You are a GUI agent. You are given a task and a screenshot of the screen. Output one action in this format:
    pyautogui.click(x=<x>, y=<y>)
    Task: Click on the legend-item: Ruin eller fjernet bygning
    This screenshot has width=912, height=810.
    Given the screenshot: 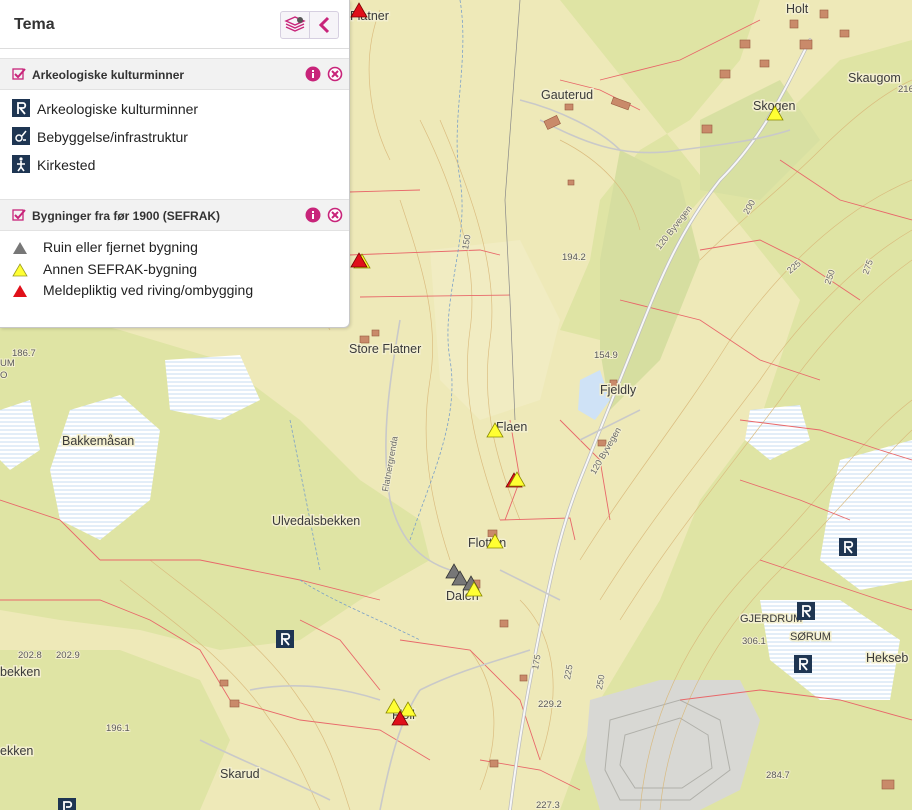 What is the action you would take?
    pyautogui.click(x=174, y=248)
    